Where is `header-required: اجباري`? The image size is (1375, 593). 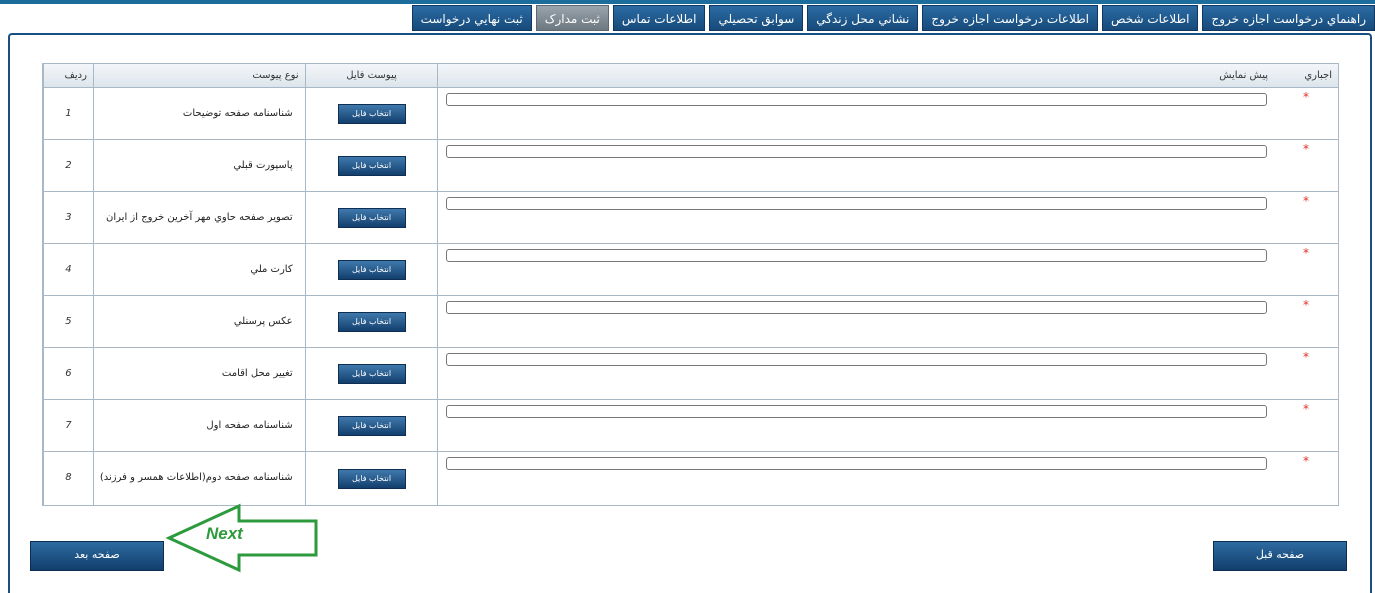
header-required: اجباري is located at coordinates (1318, 75).